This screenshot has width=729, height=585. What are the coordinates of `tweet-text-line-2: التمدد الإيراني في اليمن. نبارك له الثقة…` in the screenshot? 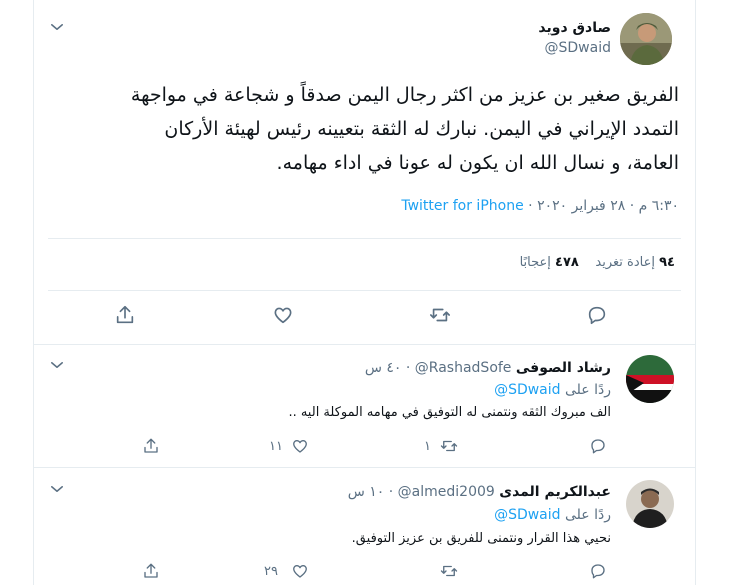 It's located at (421, 129).